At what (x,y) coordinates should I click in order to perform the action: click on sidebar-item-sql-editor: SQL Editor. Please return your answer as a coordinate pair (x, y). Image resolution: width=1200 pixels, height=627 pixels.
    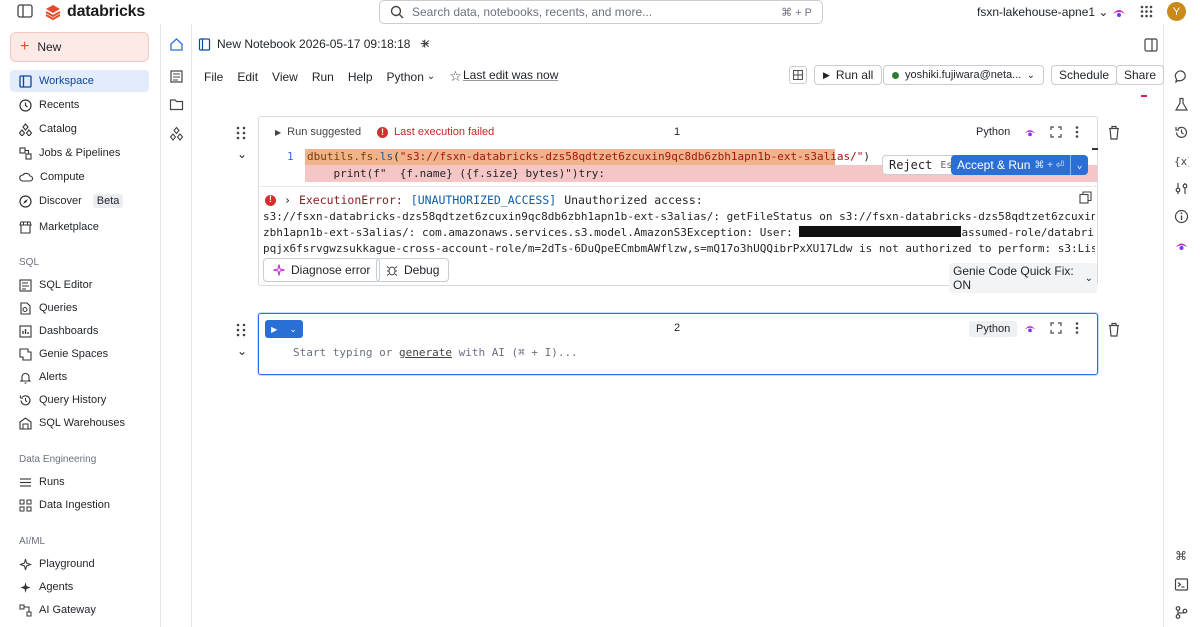
    Looking at the image, I should click on (79, 285).